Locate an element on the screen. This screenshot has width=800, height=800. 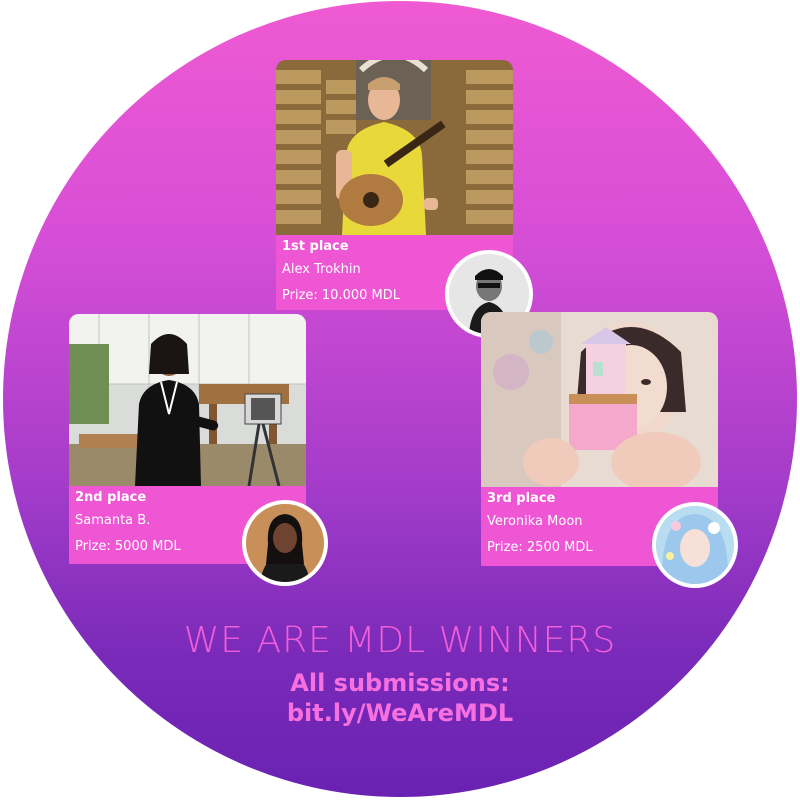
video-thumbnail-second is located at coordinates (187, 400).